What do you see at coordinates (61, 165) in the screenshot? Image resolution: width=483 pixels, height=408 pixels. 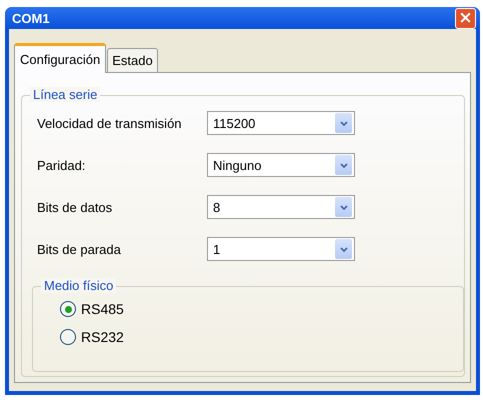 I see `field-label: Paridad:` at bounding box center [61, 165].